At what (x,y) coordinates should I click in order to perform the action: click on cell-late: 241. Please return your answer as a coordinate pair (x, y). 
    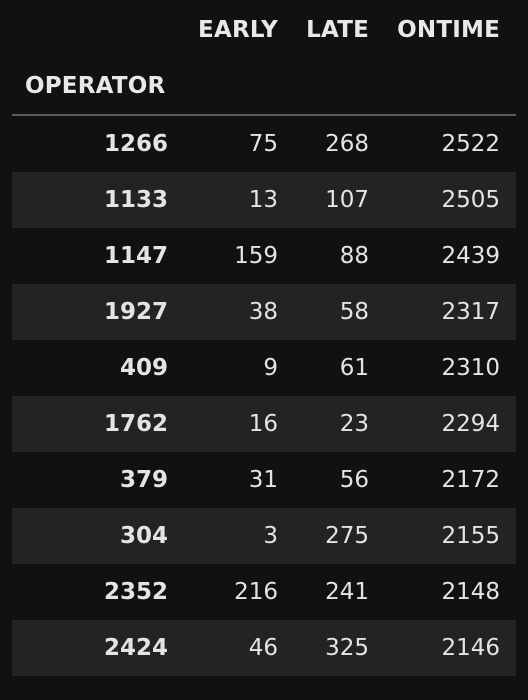
    Looking at the image, I should click on (347, 592).